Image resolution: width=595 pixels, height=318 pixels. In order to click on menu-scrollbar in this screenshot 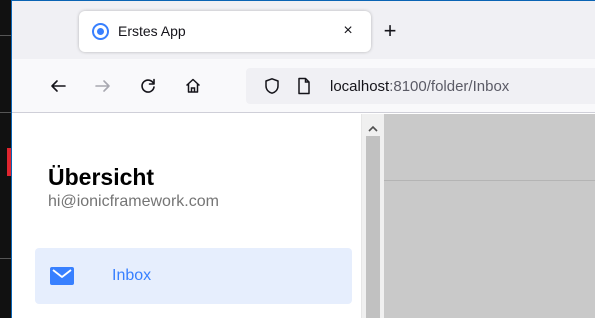, I will do `click(372, 216)`.